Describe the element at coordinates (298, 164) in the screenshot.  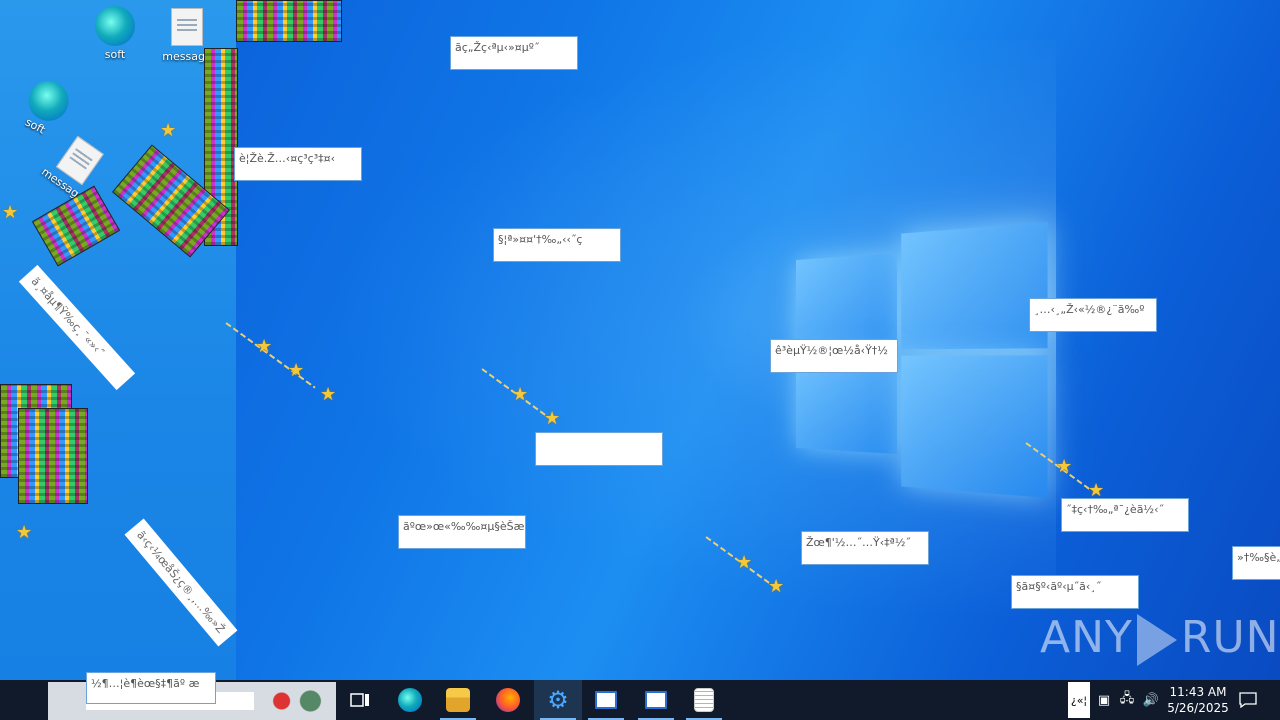
I see `desktop-label: è¦Žè.Ž…‹¤ç³ç³‡¤‹` at that location.